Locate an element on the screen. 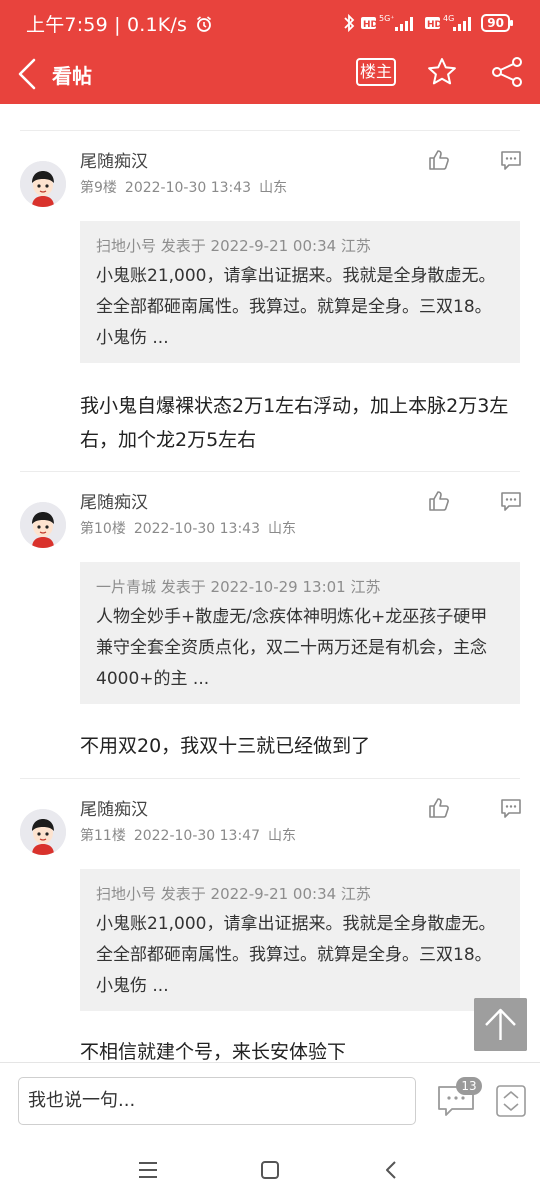  network-1-label: 5G⁺ is located at coordinates (387, 18).